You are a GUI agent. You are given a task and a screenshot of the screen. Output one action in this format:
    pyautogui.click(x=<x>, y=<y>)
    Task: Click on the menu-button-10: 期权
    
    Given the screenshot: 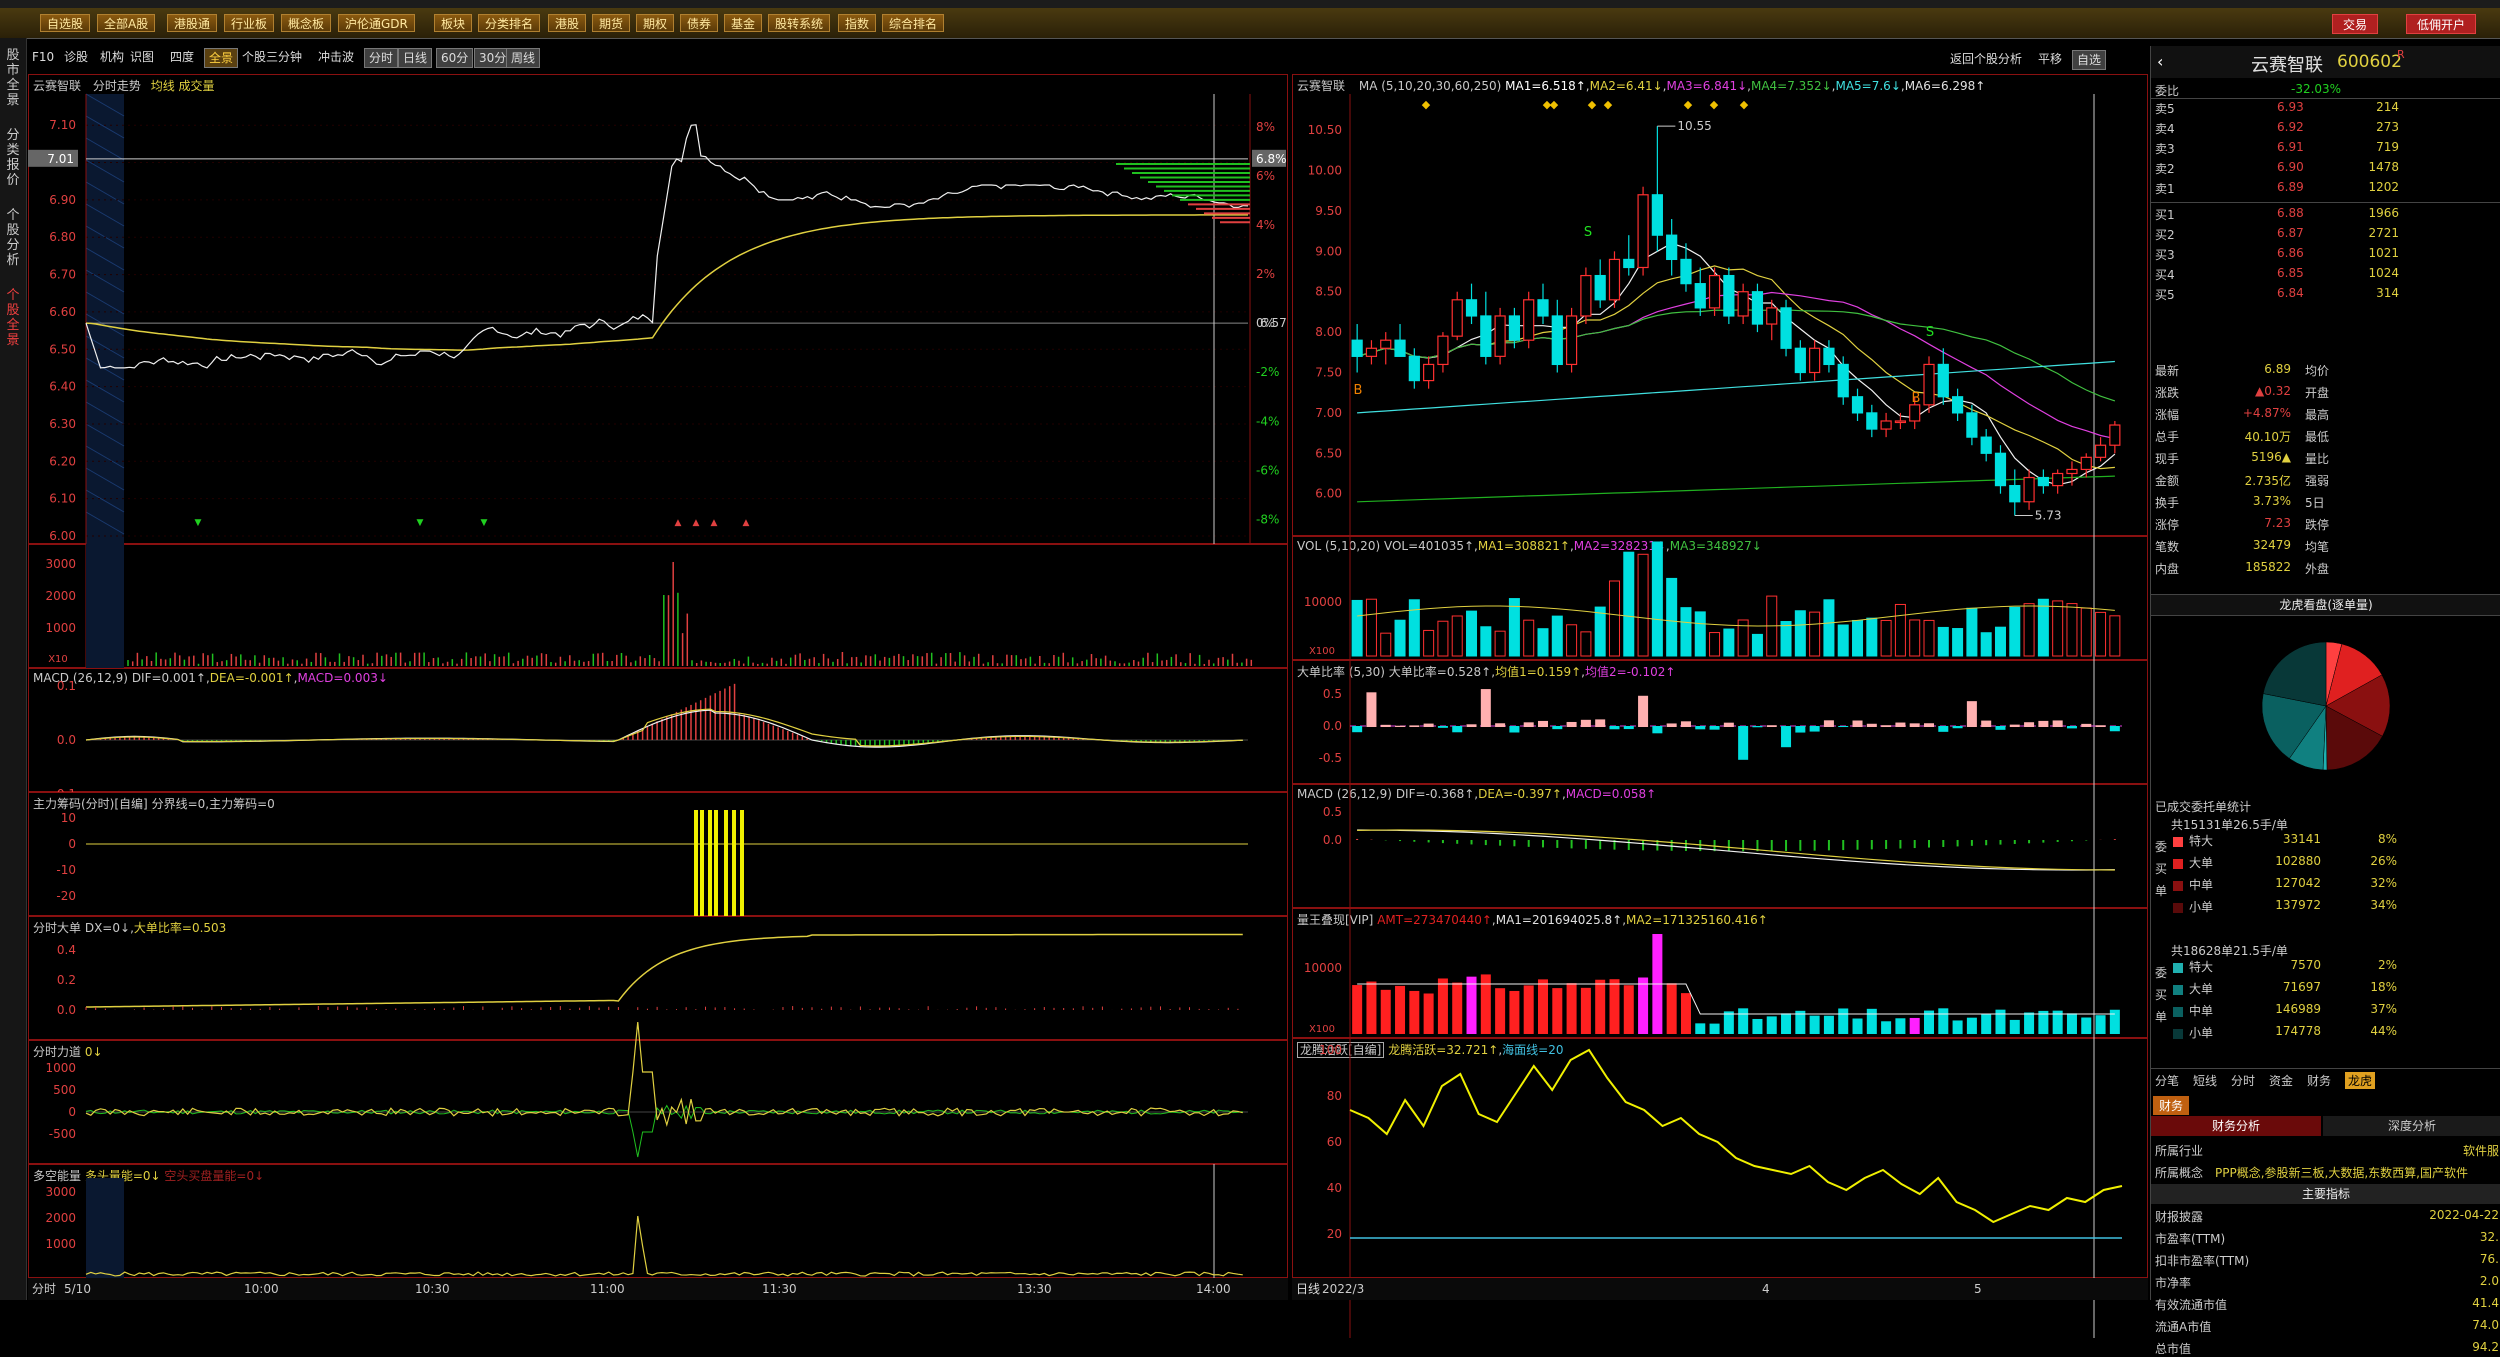 What is the action you would take?
    pyautogui.click(x=655, y=23)
    